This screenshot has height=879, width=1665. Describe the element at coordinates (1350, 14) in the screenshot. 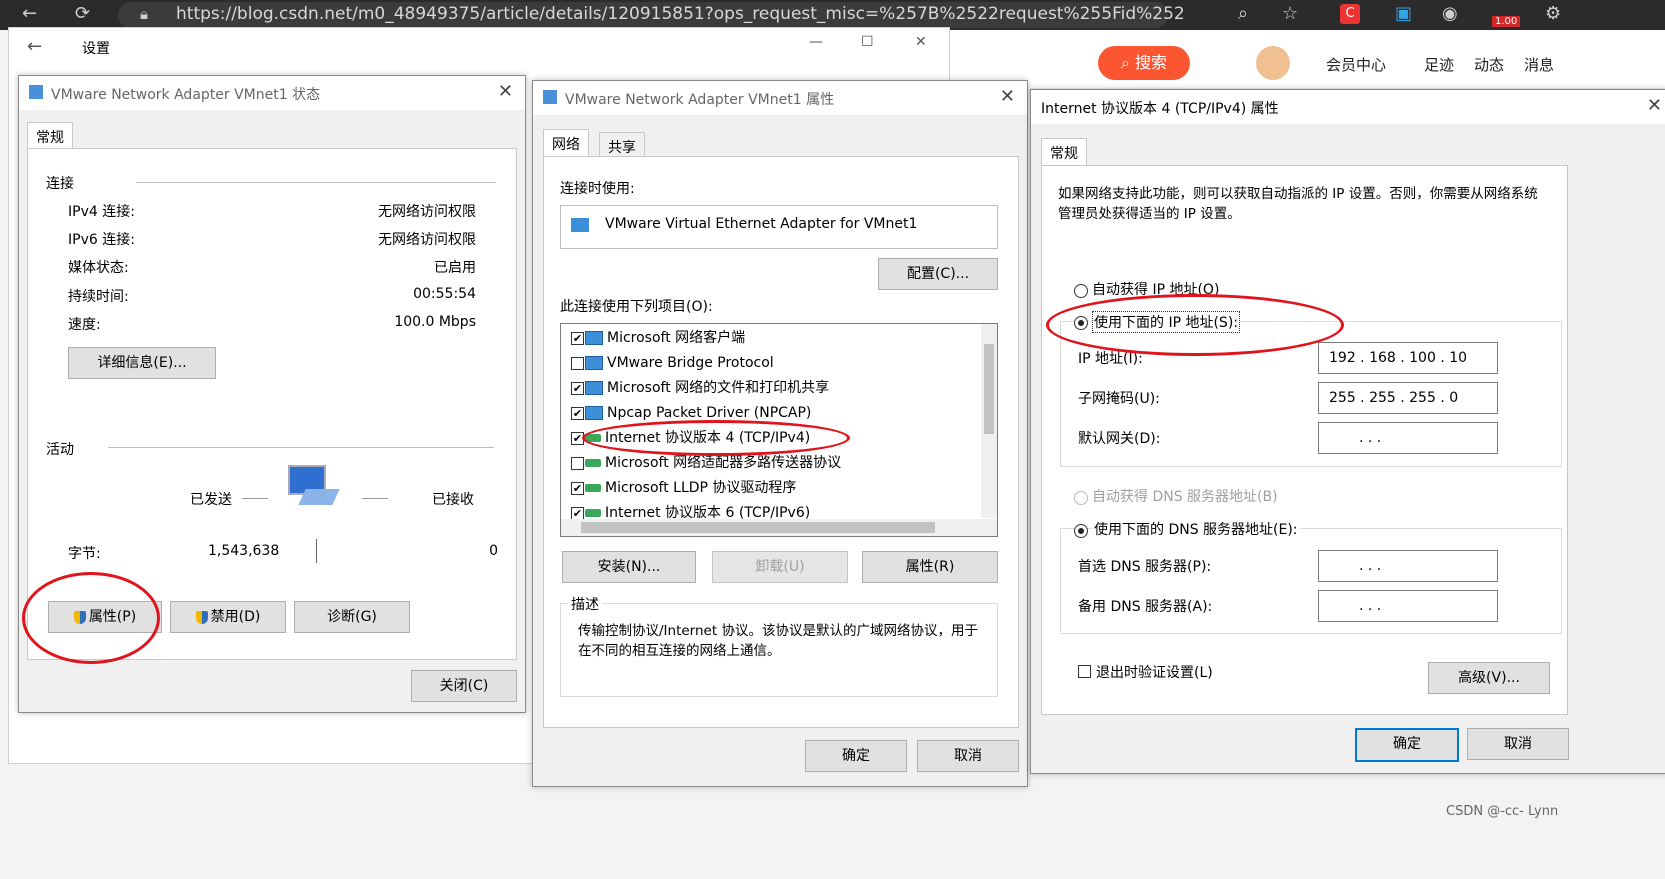

I see `csdn-extension-icon: C` at that location.